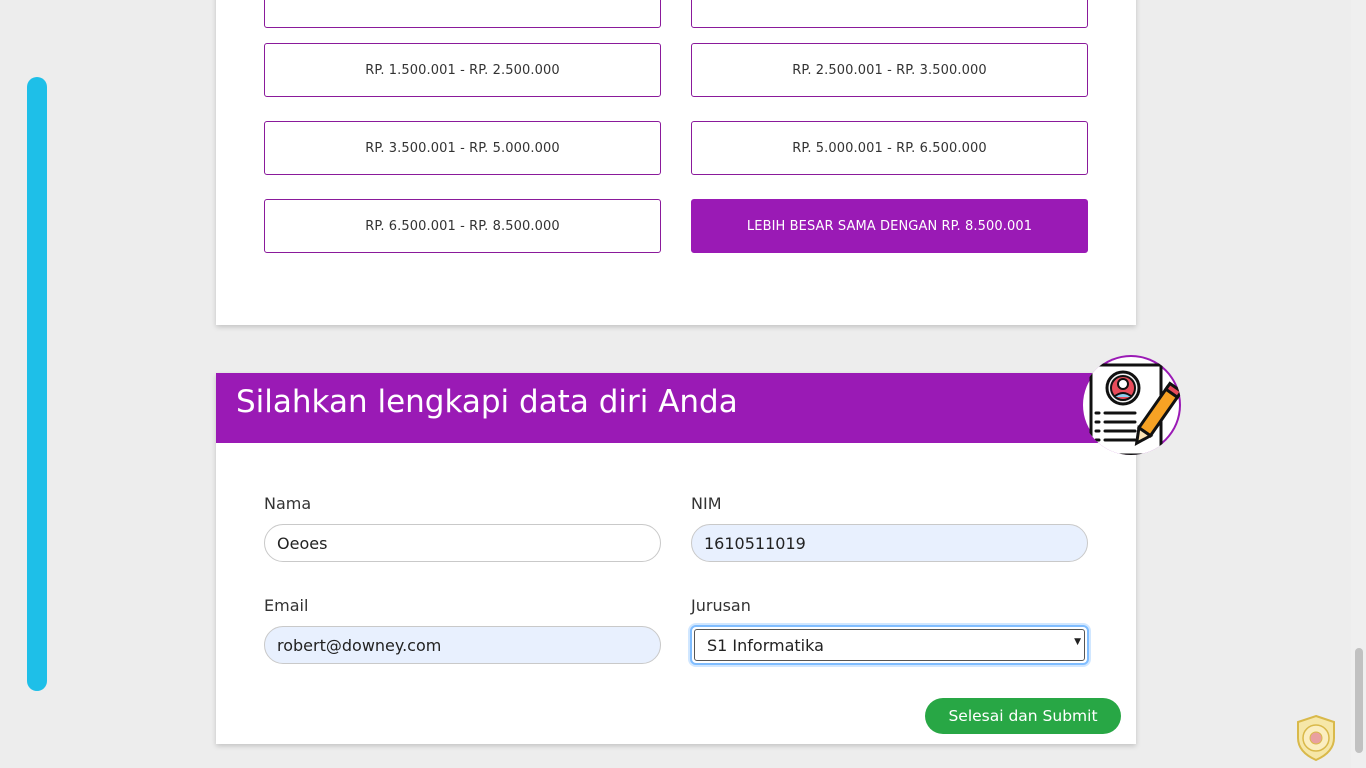 Image resolution: width=1366 pixels, height=768 pixels. I want to click on university-seal-logo, so click(1316, 738).